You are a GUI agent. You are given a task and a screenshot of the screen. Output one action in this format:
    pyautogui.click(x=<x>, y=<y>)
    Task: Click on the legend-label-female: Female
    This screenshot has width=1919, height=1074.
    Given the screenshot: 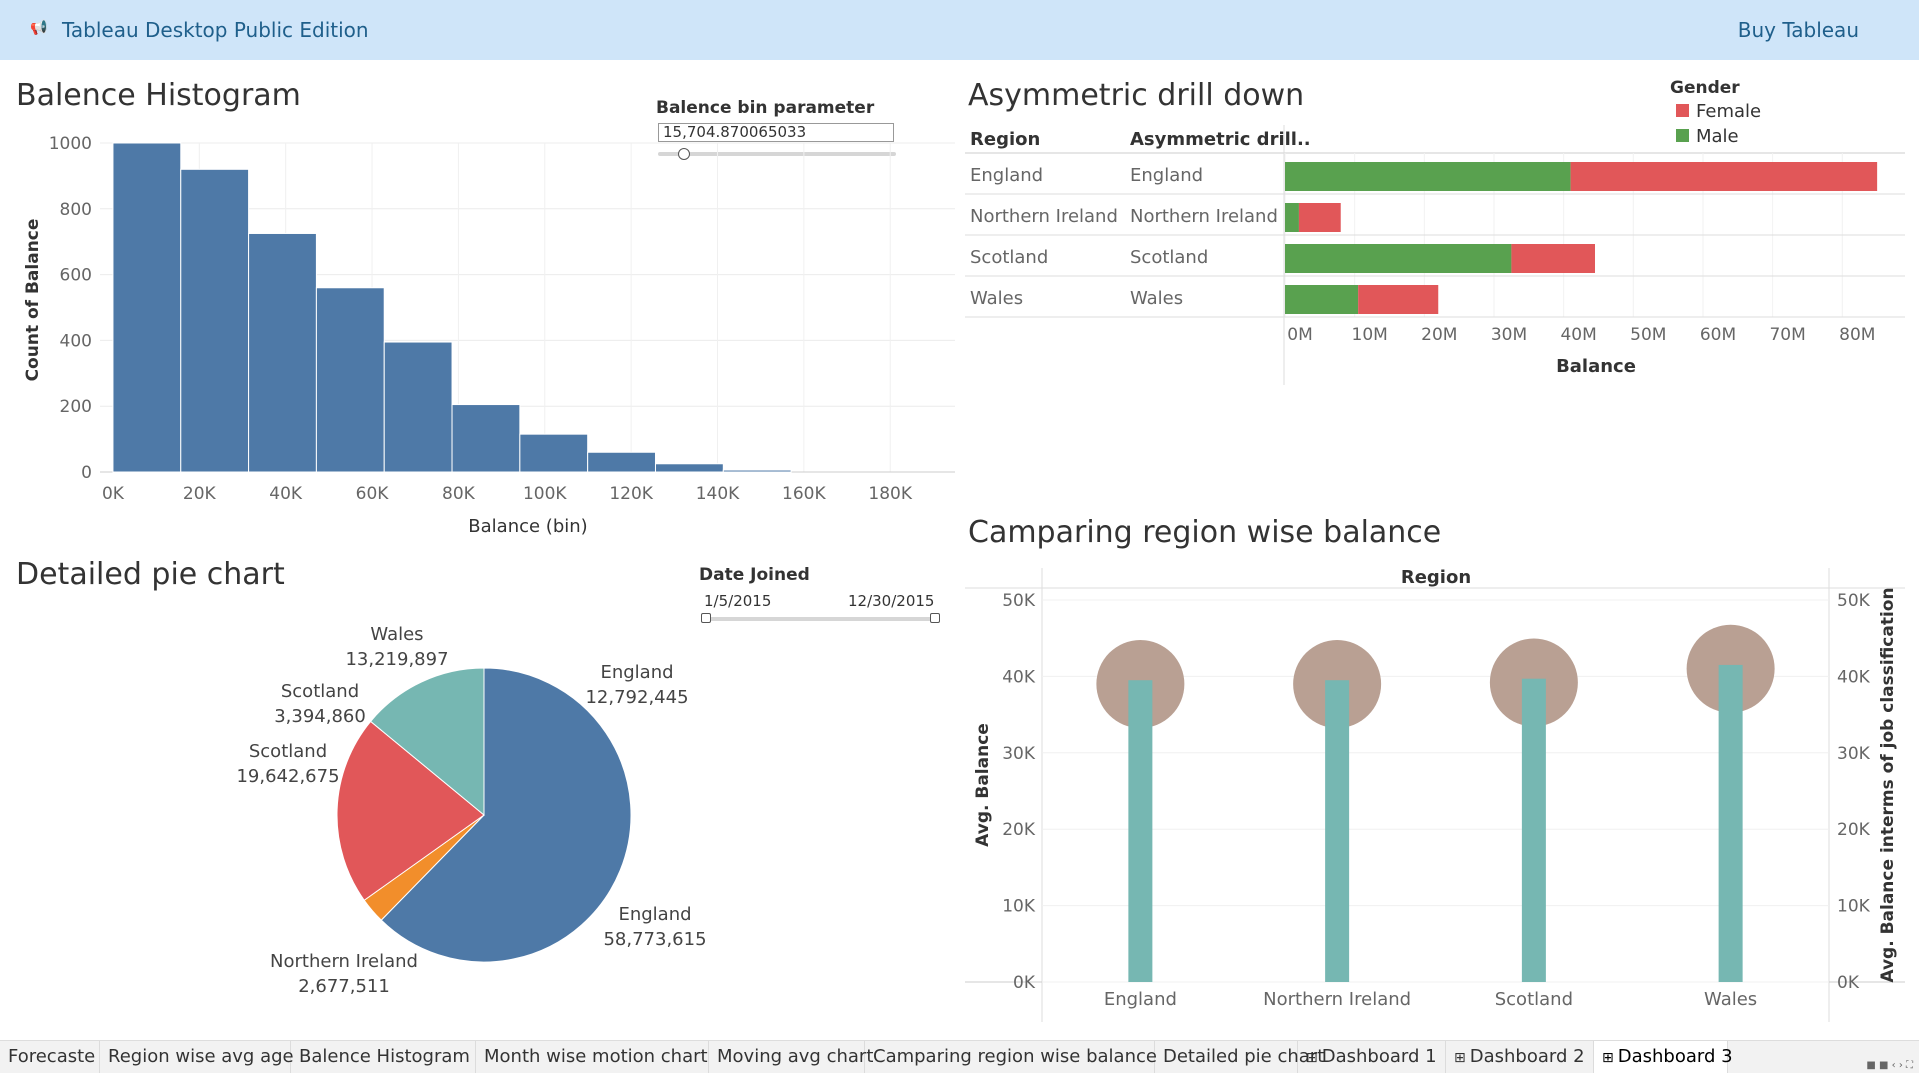 What is the action you would take?
    pyautogui.click(x=1728, y=111)
    